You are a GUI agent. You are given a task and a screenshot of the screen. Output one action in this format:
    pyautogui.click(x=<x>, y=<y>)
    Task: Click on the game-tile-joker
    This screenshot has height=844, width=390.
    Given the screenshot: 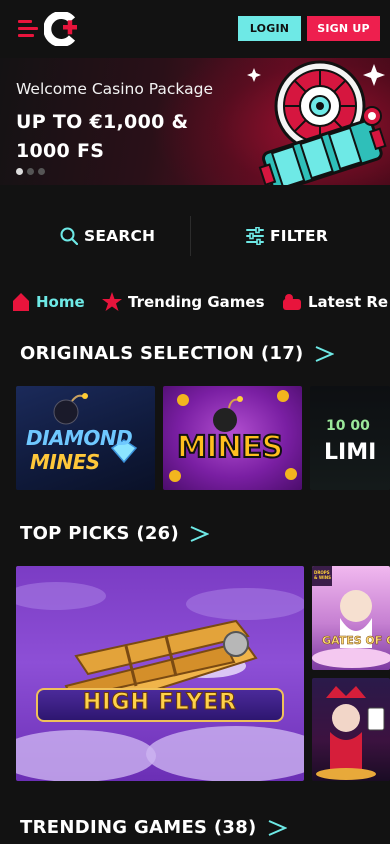 What is the action you would take?
    pyautogui.click(x=351, y=729)
    